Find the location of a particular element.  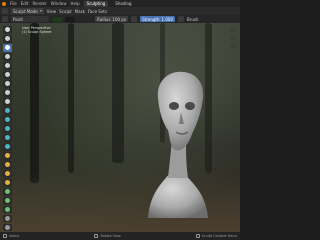

zoom-icon is located at coordinates (233, 30).